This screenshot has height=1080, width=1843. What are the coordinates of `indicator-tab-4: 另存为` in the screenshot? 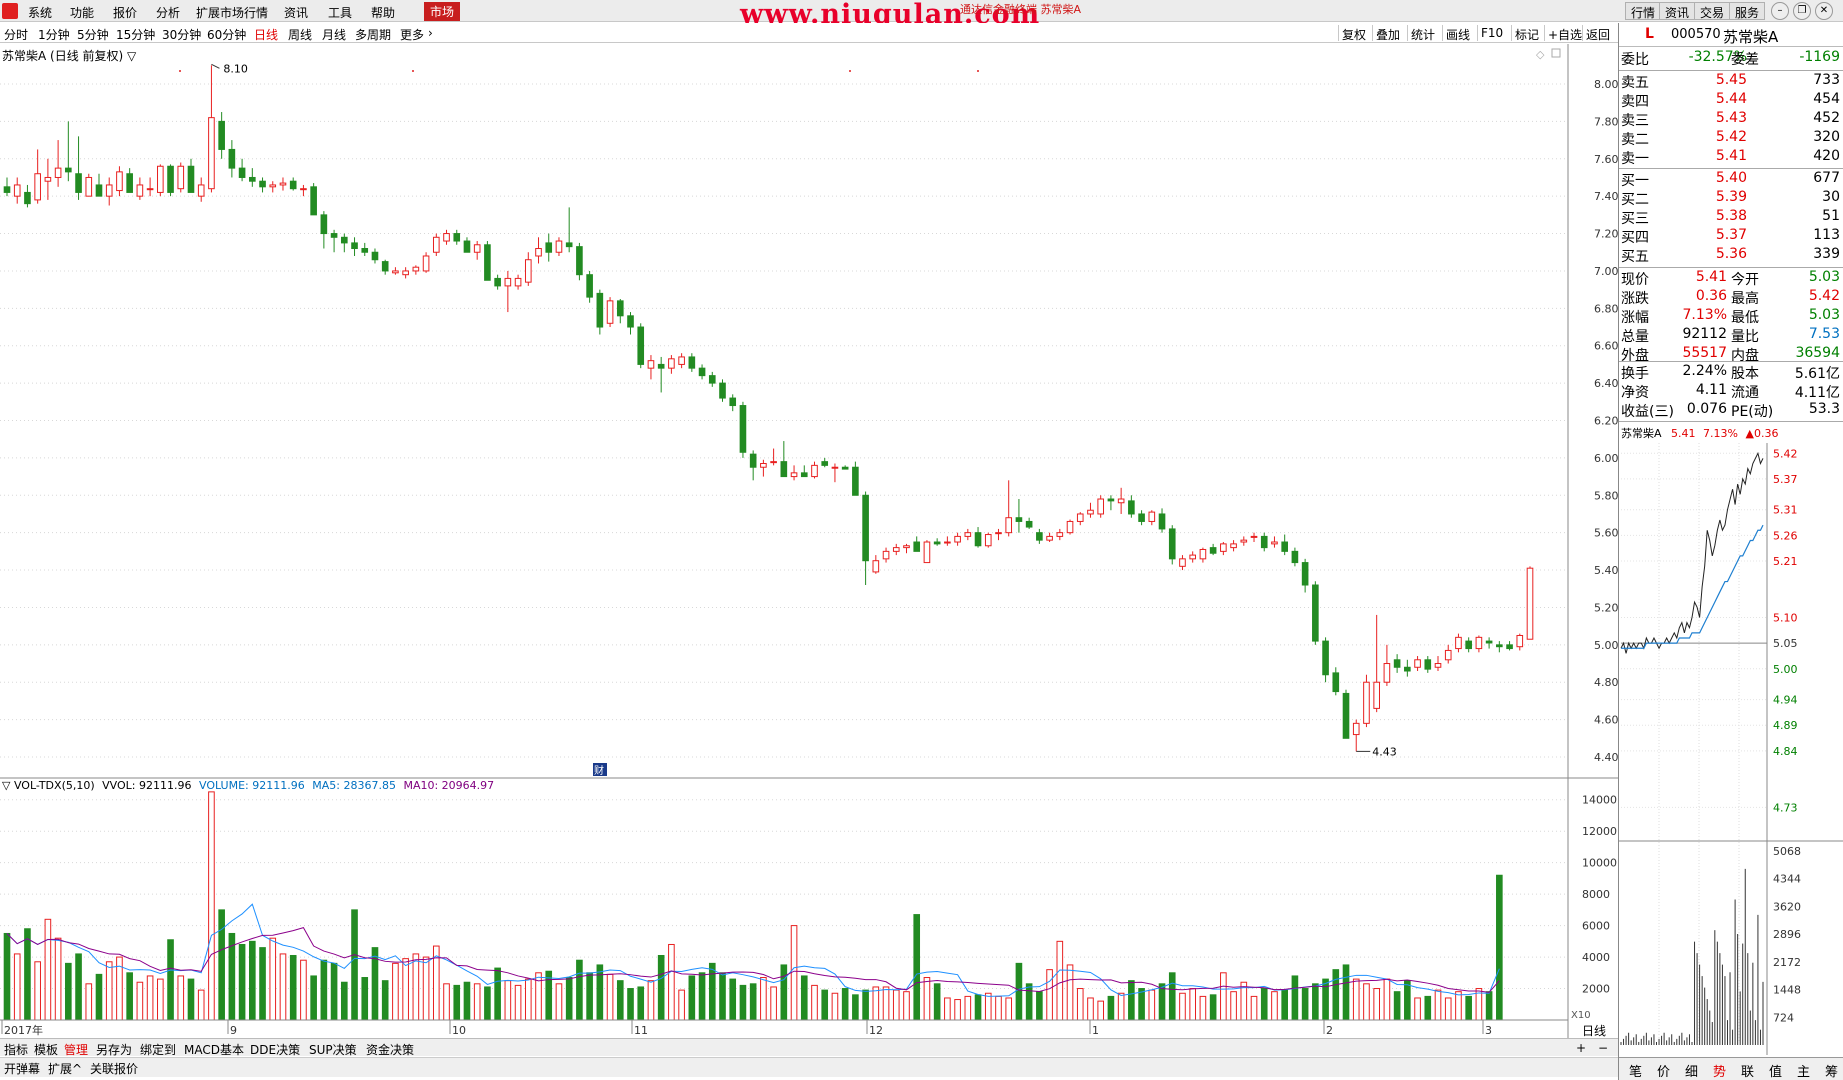 It's located at (114, 1049).